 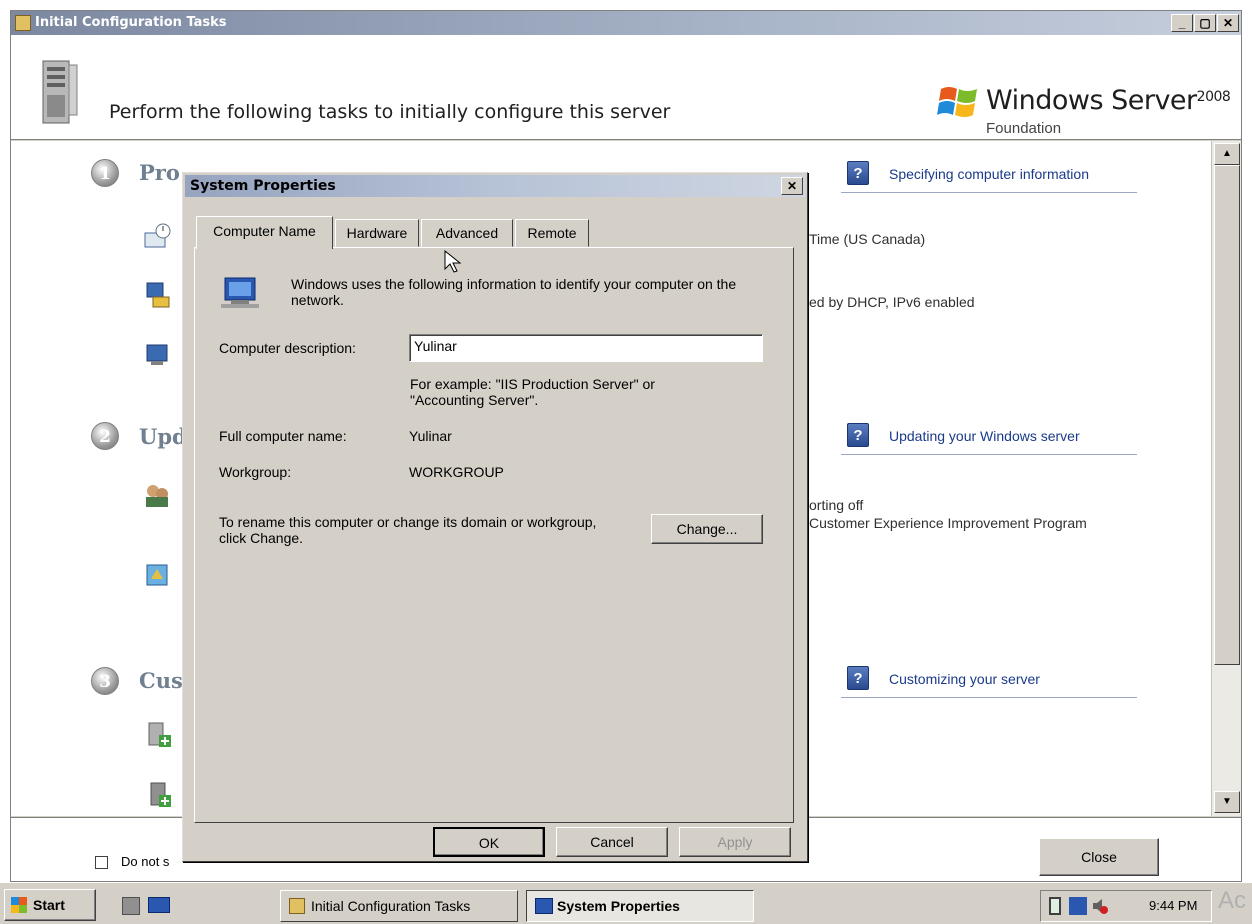 I want to click on network-info: ed by DHCP, IPv6 enabled, so click(x=892, y=302).